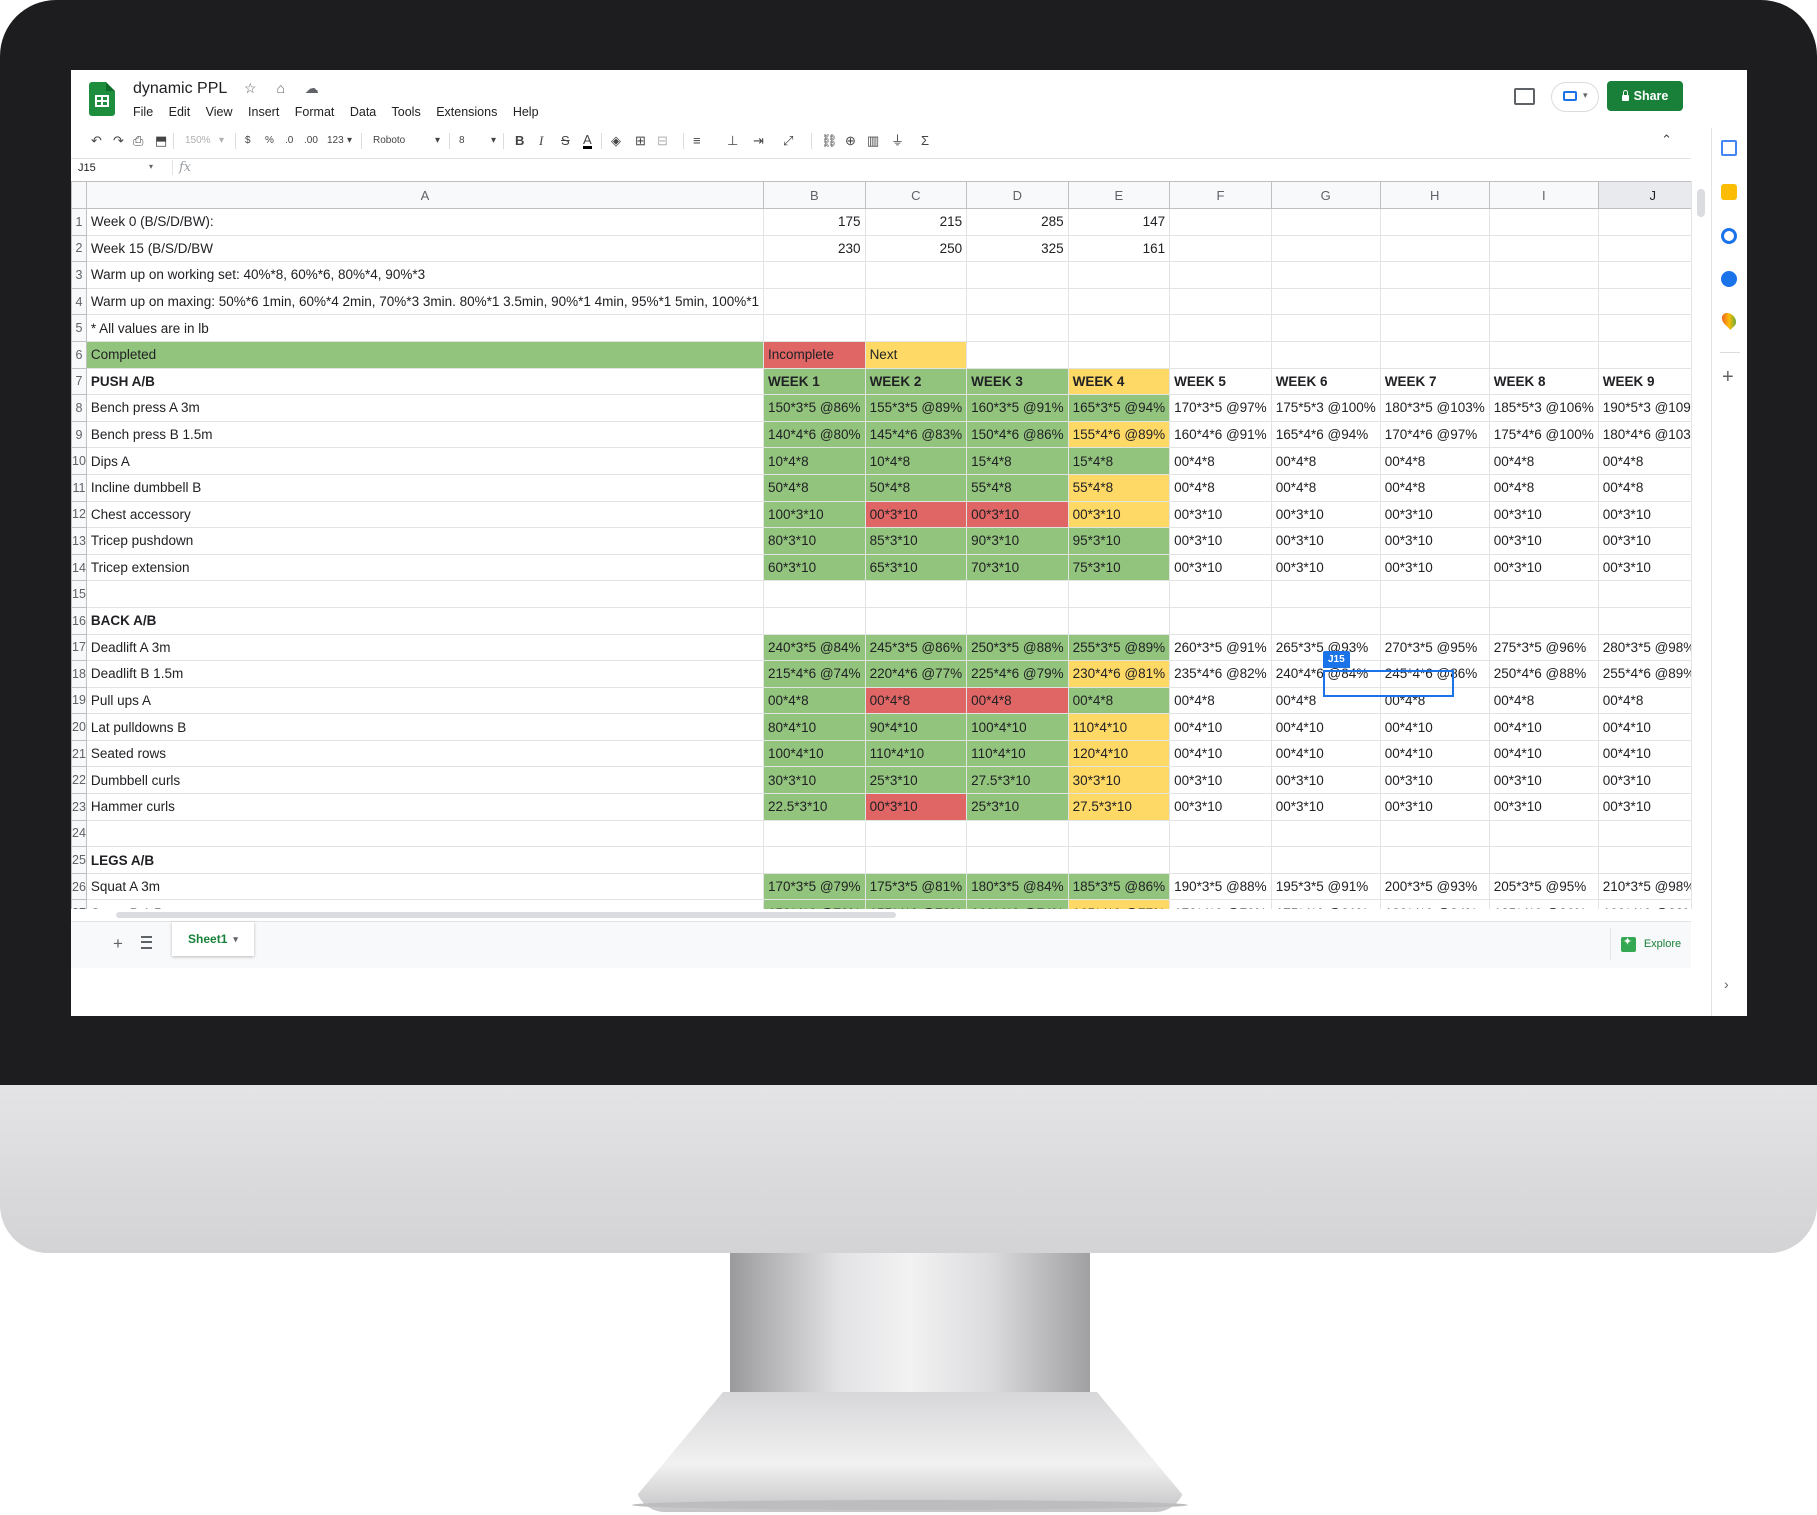  I want to click on cell-a21: Seated rows, so click(425, 753).